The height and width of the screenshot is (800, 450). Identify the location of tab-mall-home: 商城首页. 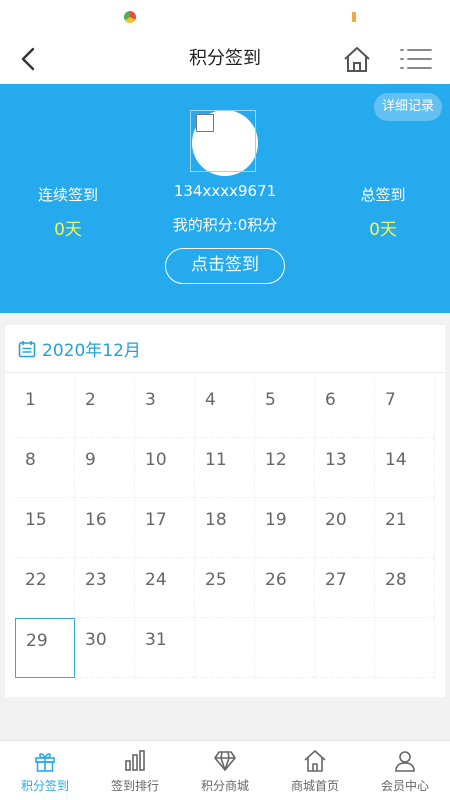
(315, 770).